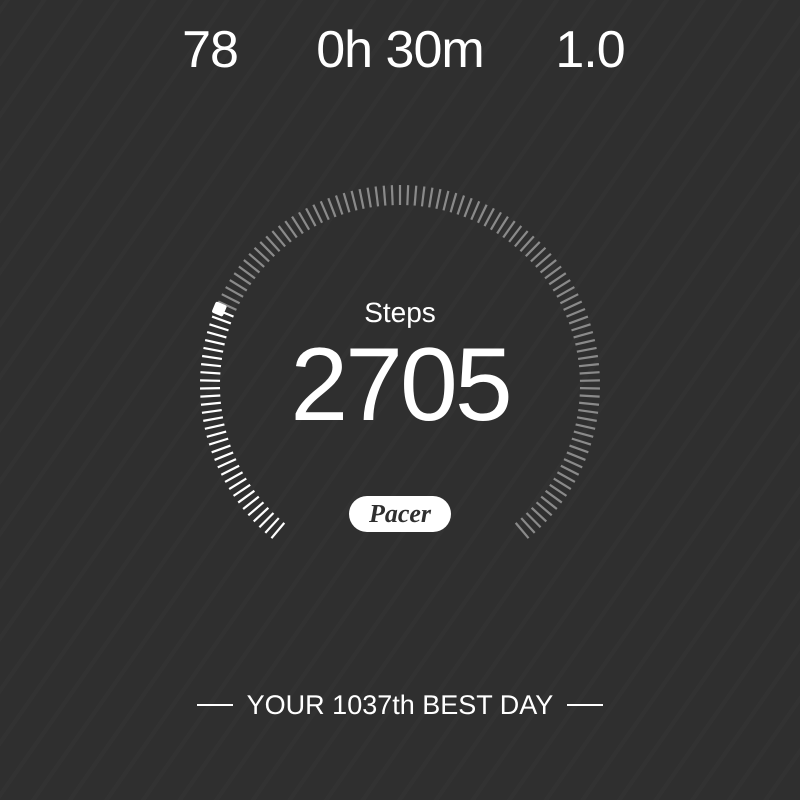 Image resolution: width=800 pixels, height=800 pixels. Describe the element at coordinates (400, 705) in the screenshot. I see `best-day-text: YOUR 1037th BEST DAY` at that location.